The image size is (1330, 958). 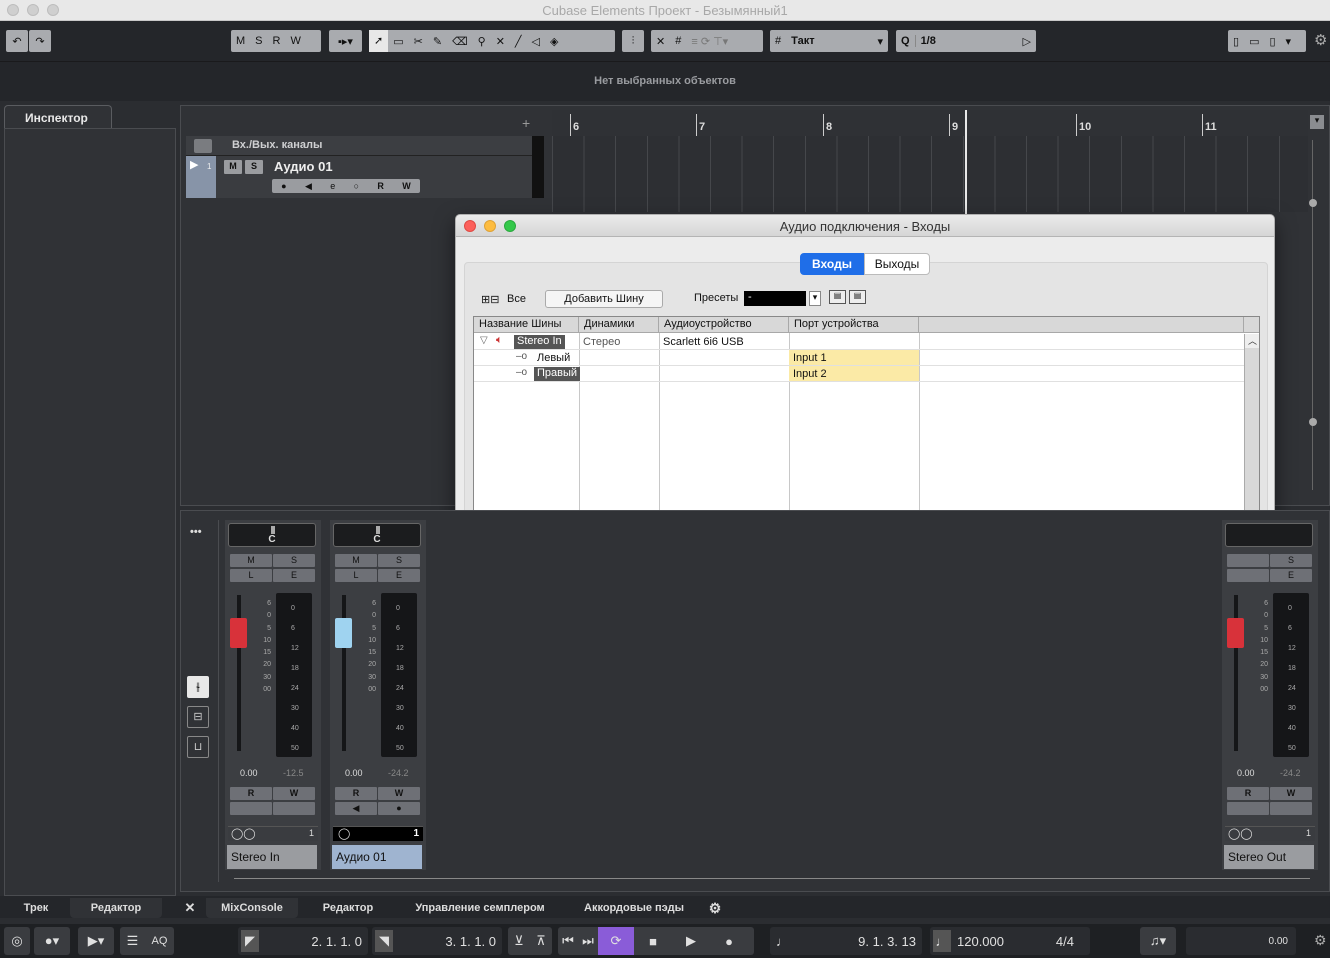 What do you see at coordinates (470, 941) in the screenshot?
I see `right-locator-value: 3. 1. 1. 0` at bounding box center [470, 941].